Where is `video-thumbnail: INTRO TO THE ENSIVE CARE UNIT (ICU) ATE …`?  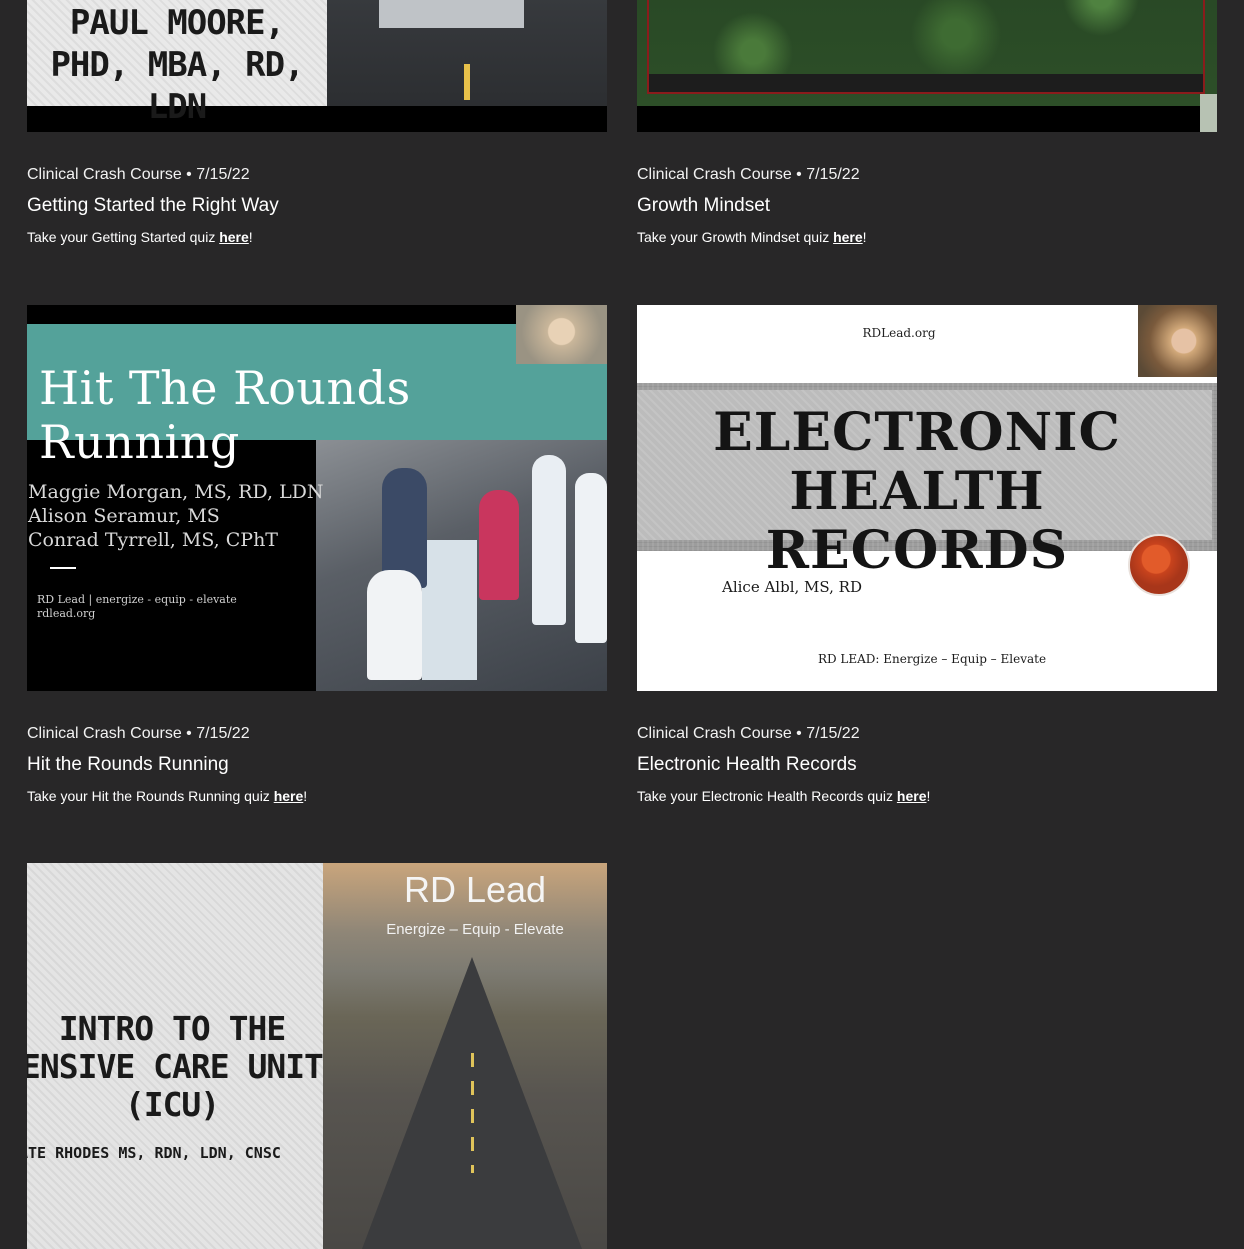 video-thumbnail: INTRO TO THE ENSIVE CARE UNIT (ICU) ATE … is located at coordinates (317, 1056).